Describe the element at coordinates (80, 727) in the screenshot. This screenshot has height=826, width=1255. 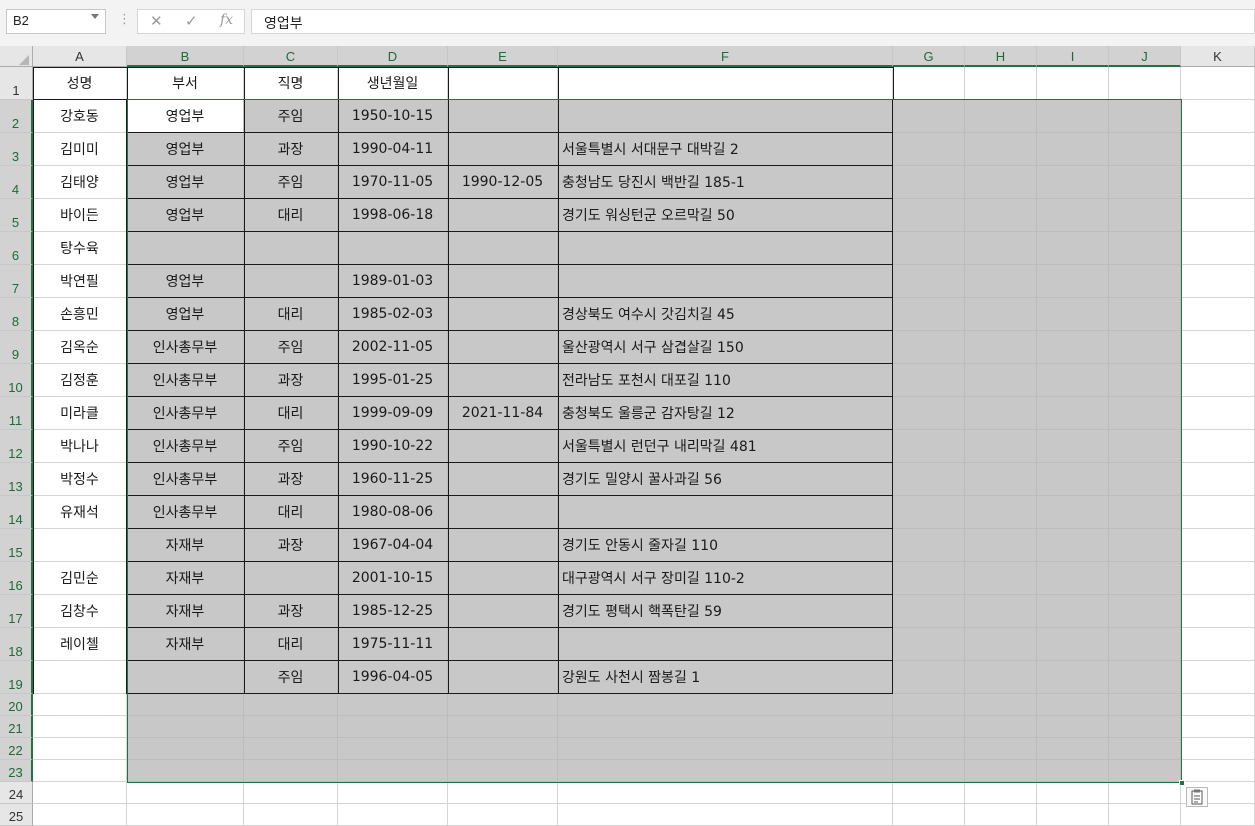
I see `cell-a21` at that location.